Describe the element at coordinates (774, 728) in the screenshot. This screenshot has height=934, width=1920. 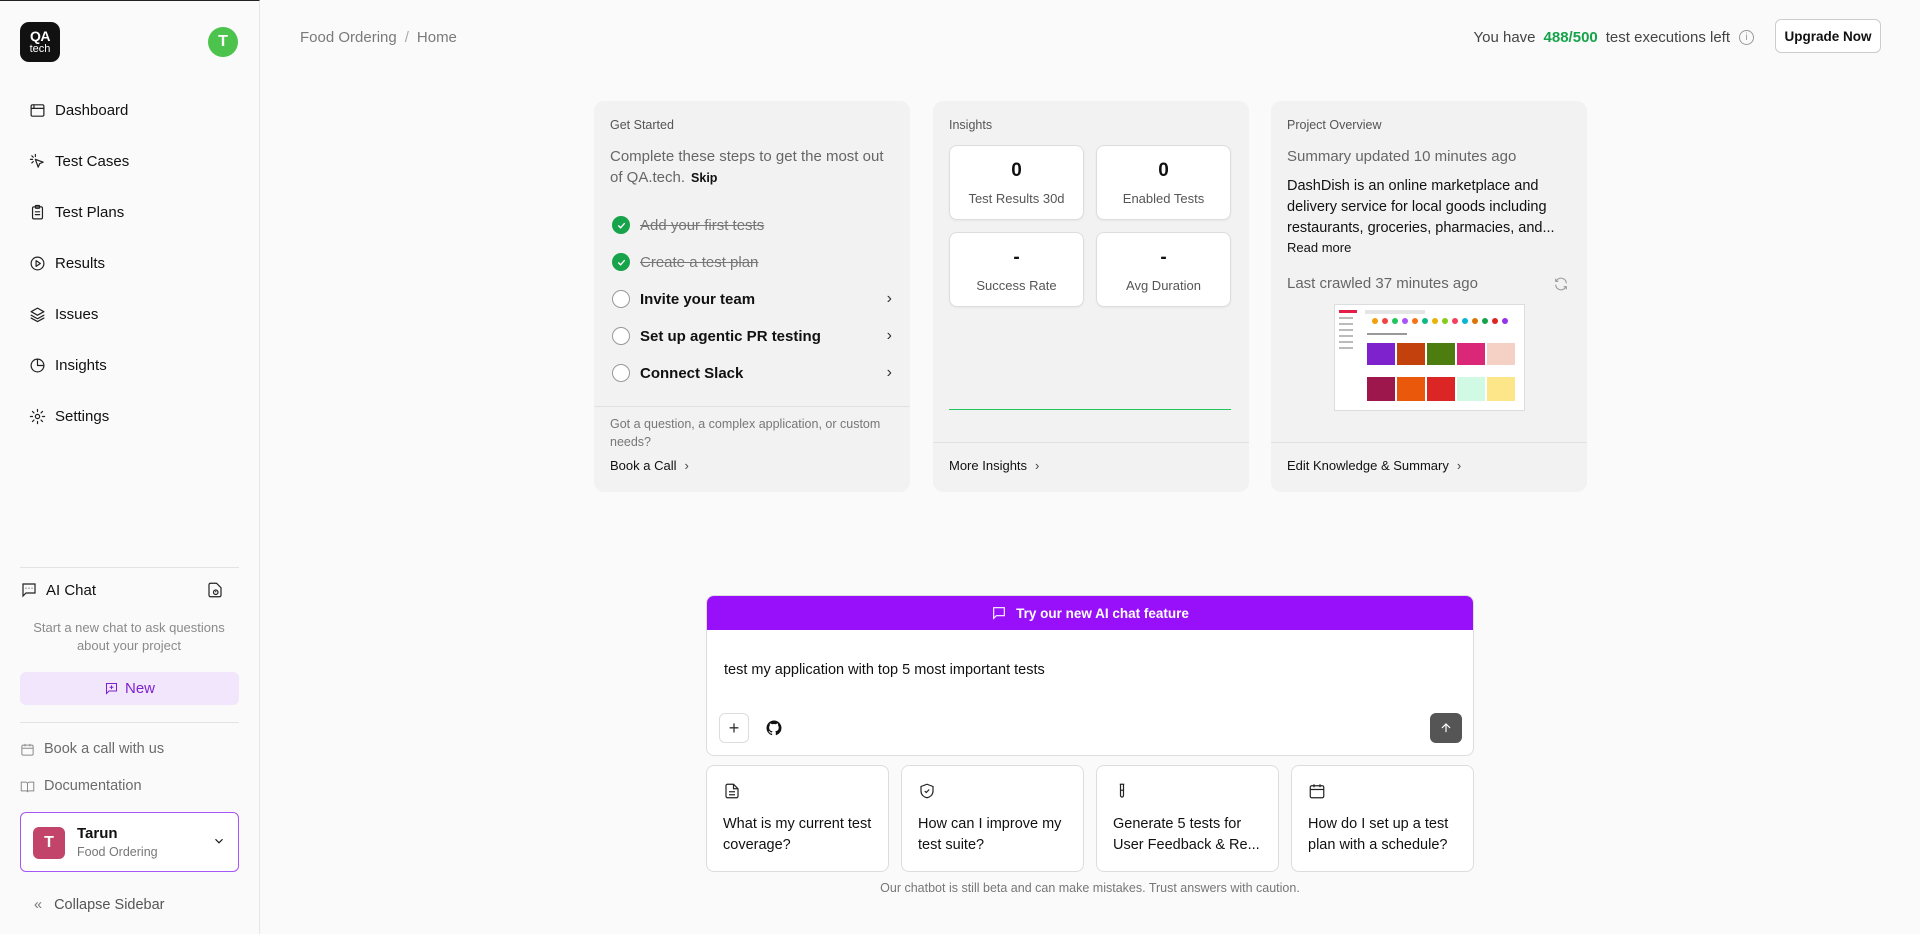
I see `github-icon` at that location.